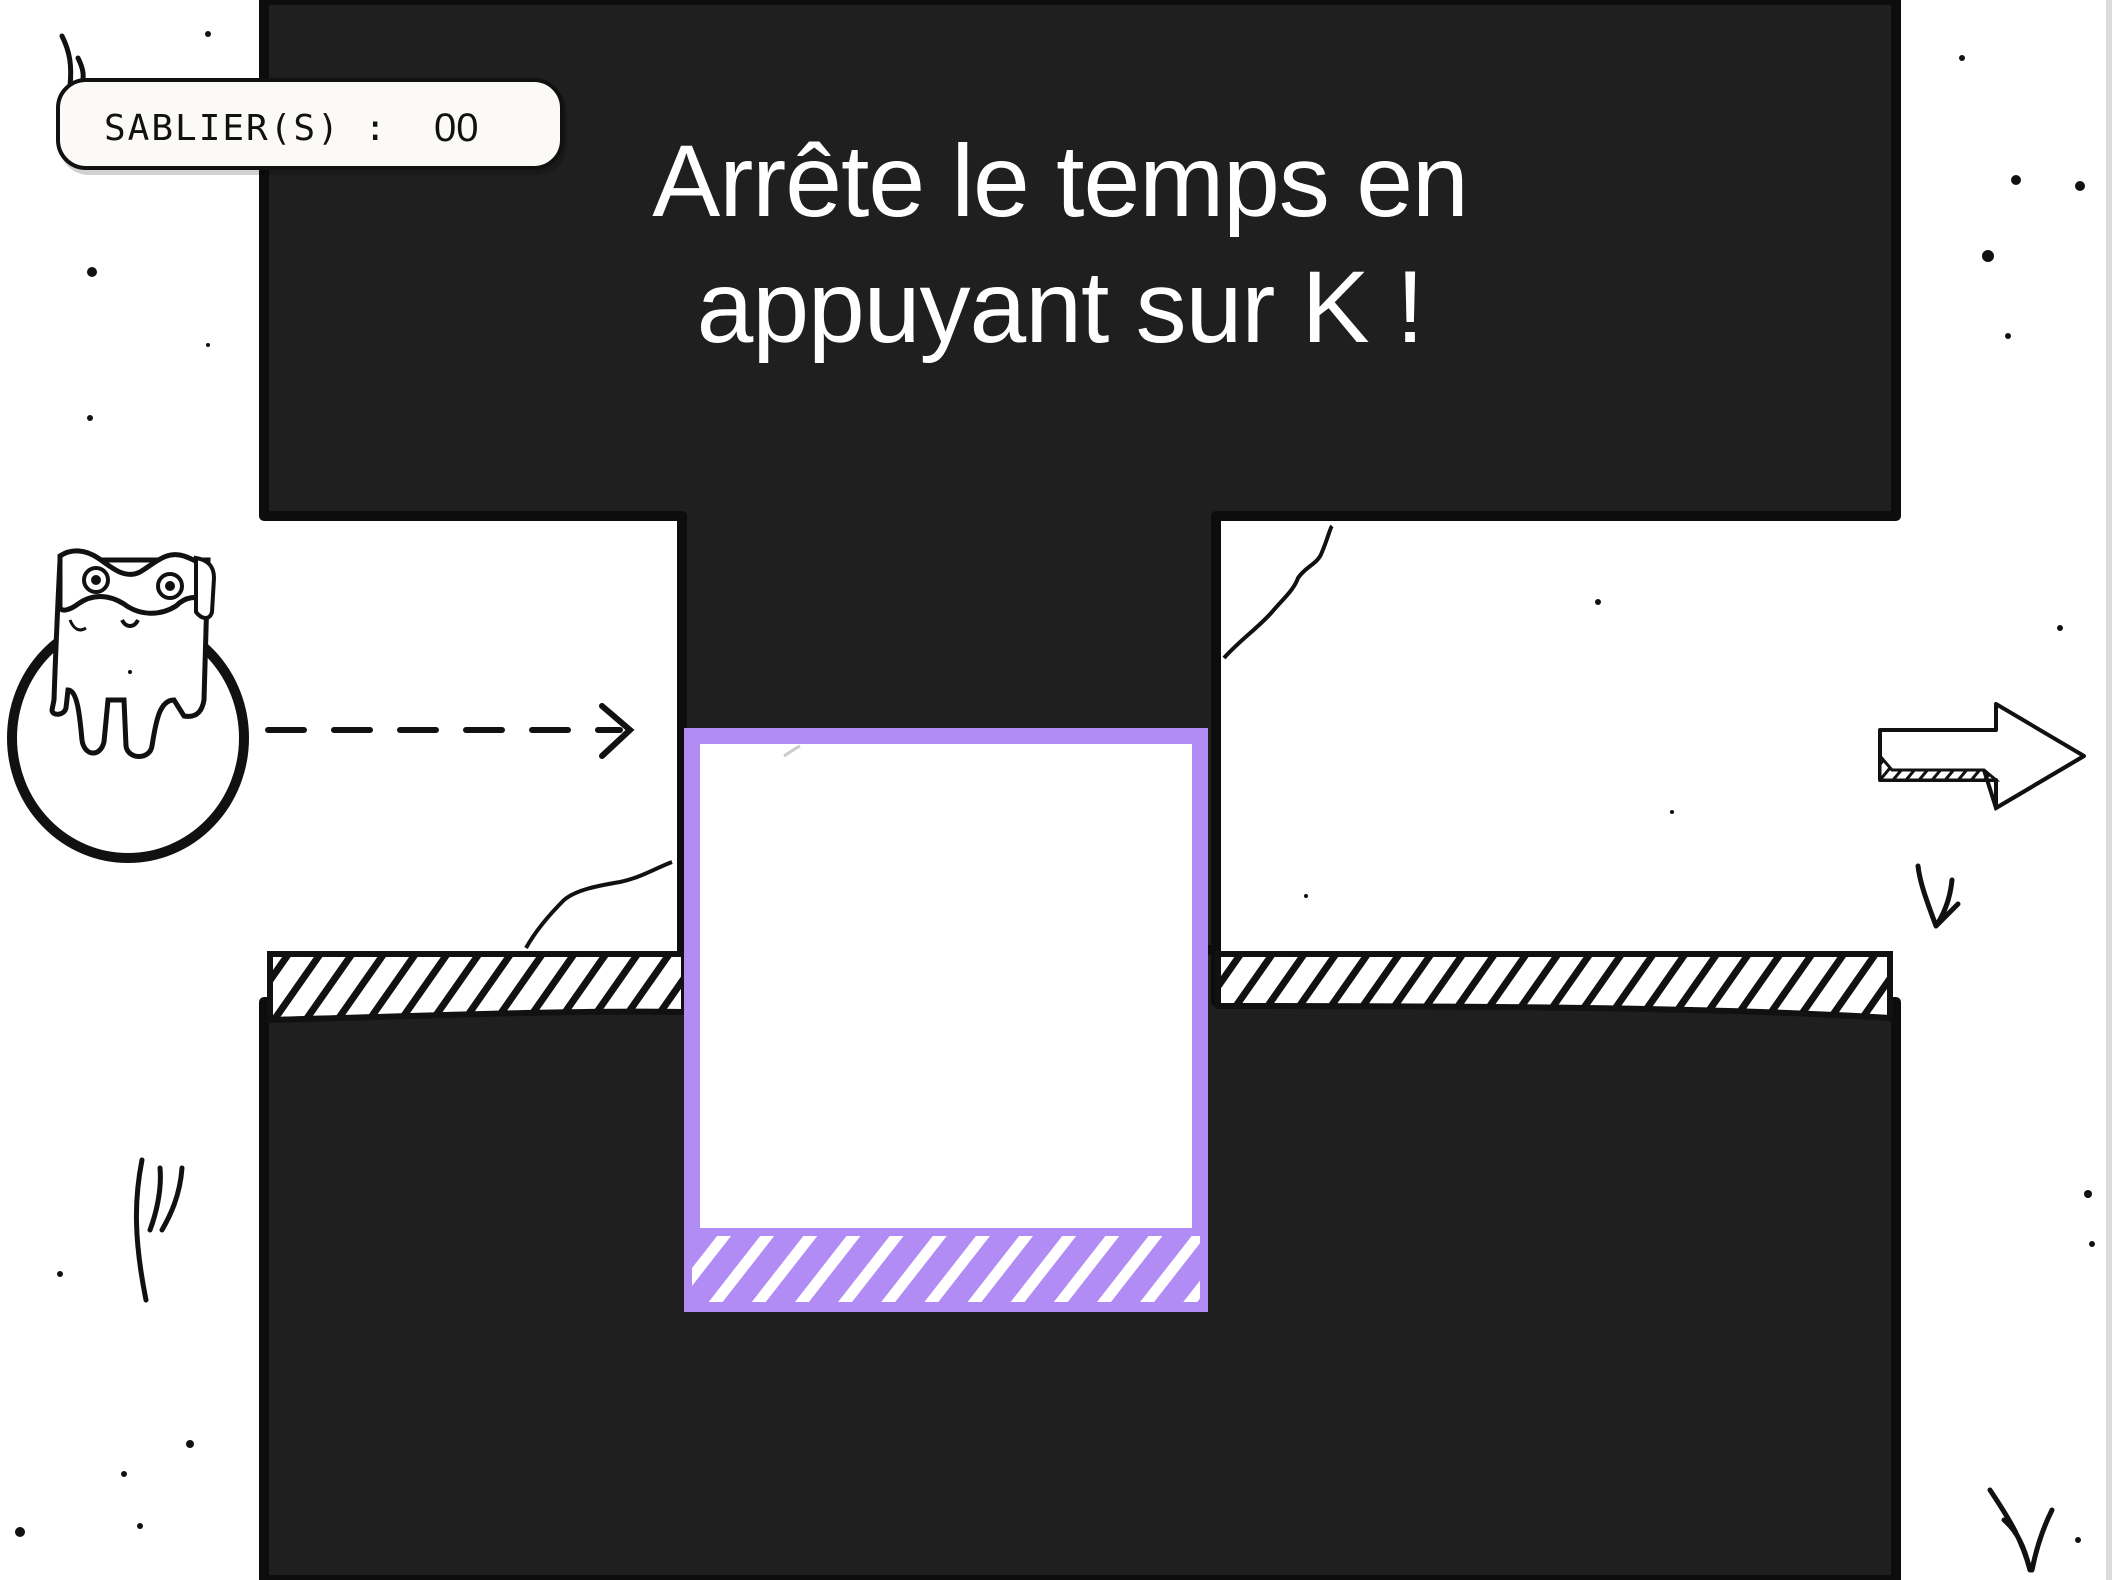 Image resolution: width=2112 pixels, height=1580 pixels. Describe the element at coordinates (456, 128) in the screenshot. I see `hourglass-counter-value: 00` at that location.